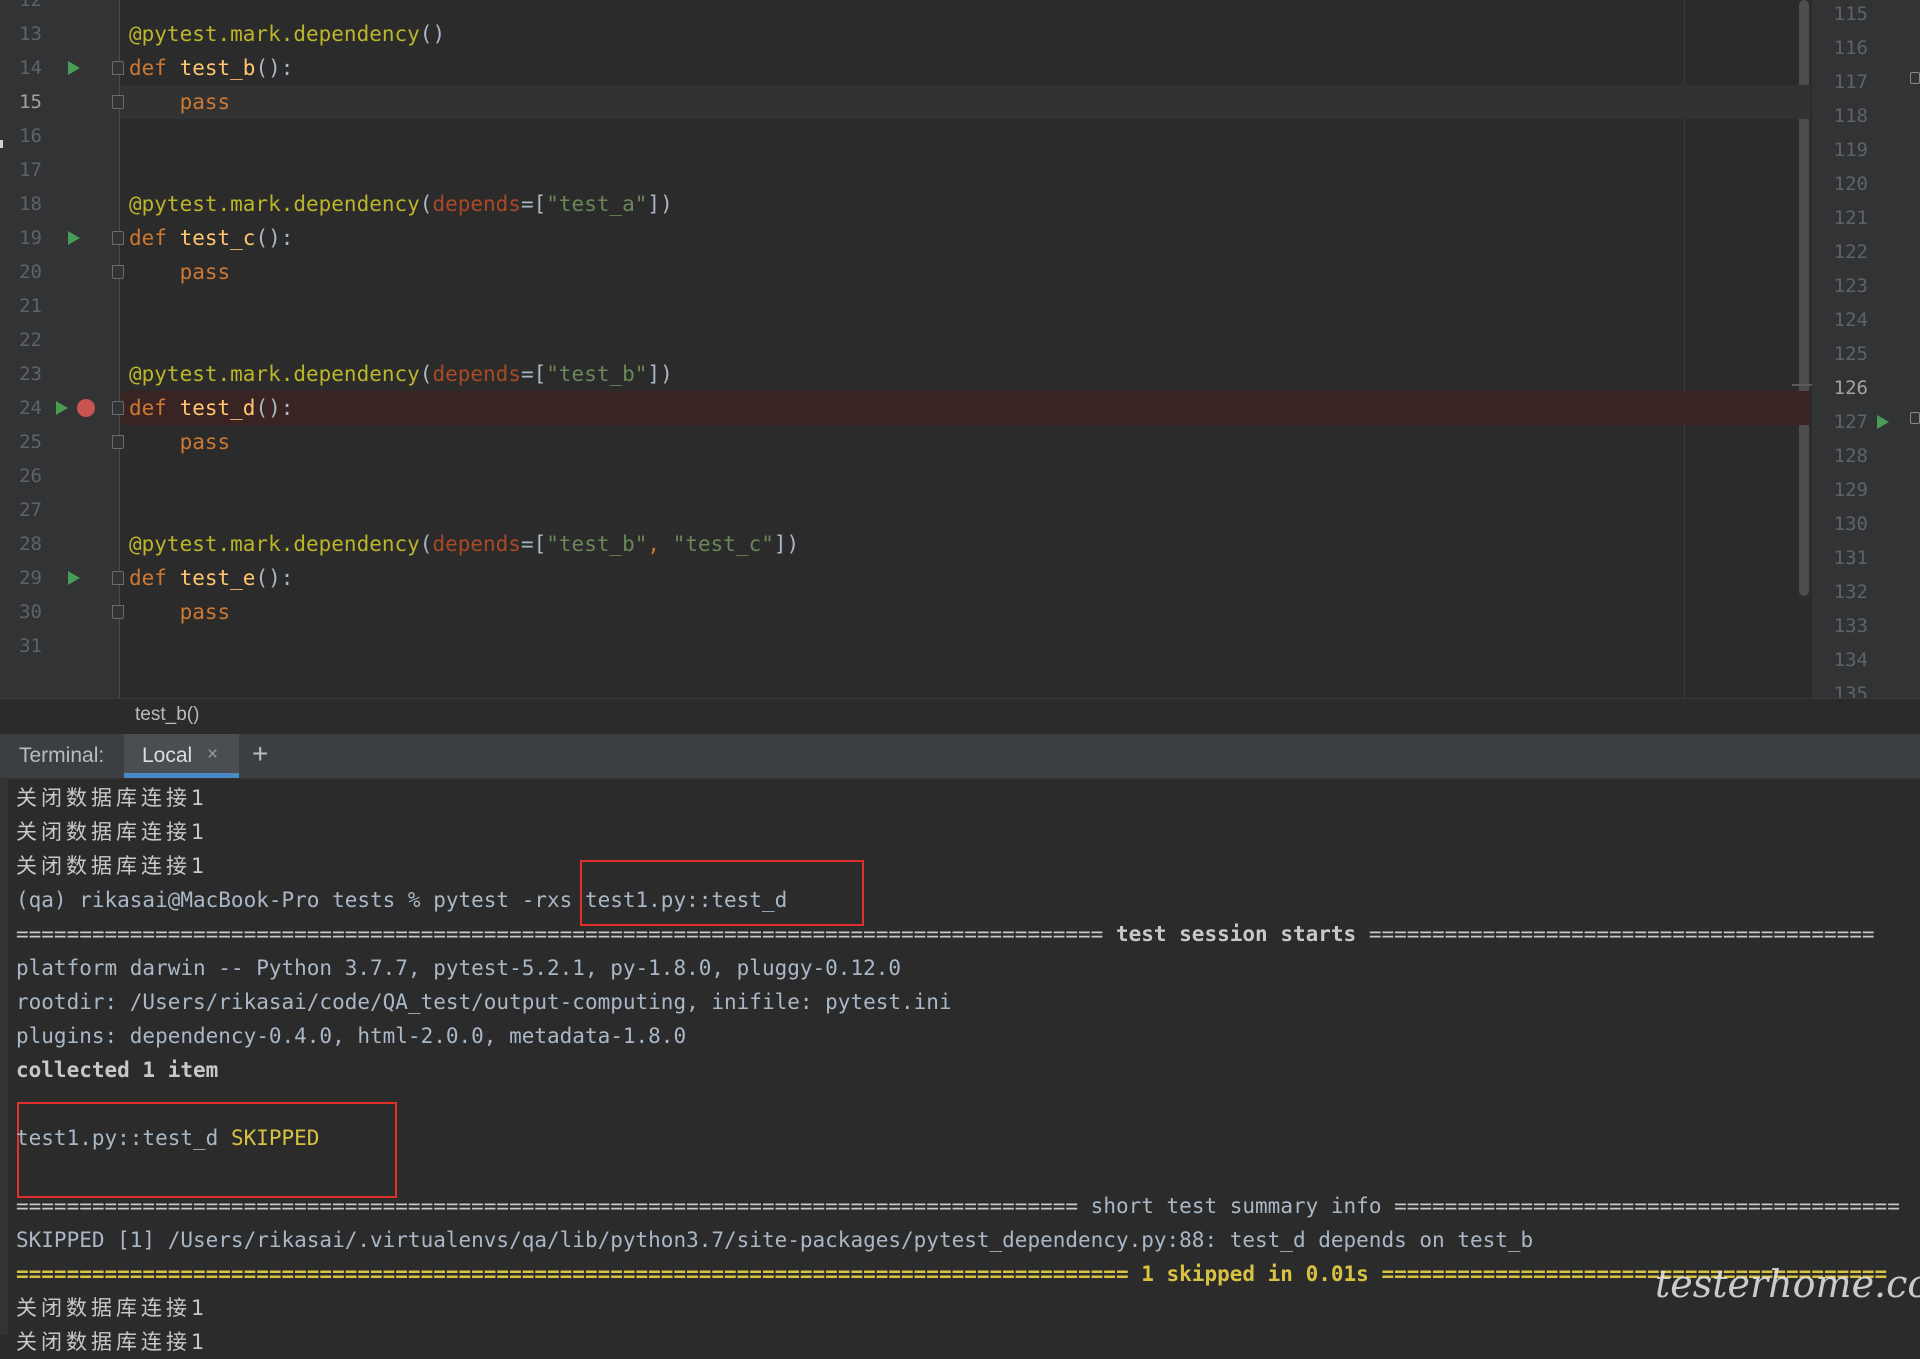 This screenshot has height=1359, width=1920. I want to click on code-line: def test_e():, so click(211, 578).